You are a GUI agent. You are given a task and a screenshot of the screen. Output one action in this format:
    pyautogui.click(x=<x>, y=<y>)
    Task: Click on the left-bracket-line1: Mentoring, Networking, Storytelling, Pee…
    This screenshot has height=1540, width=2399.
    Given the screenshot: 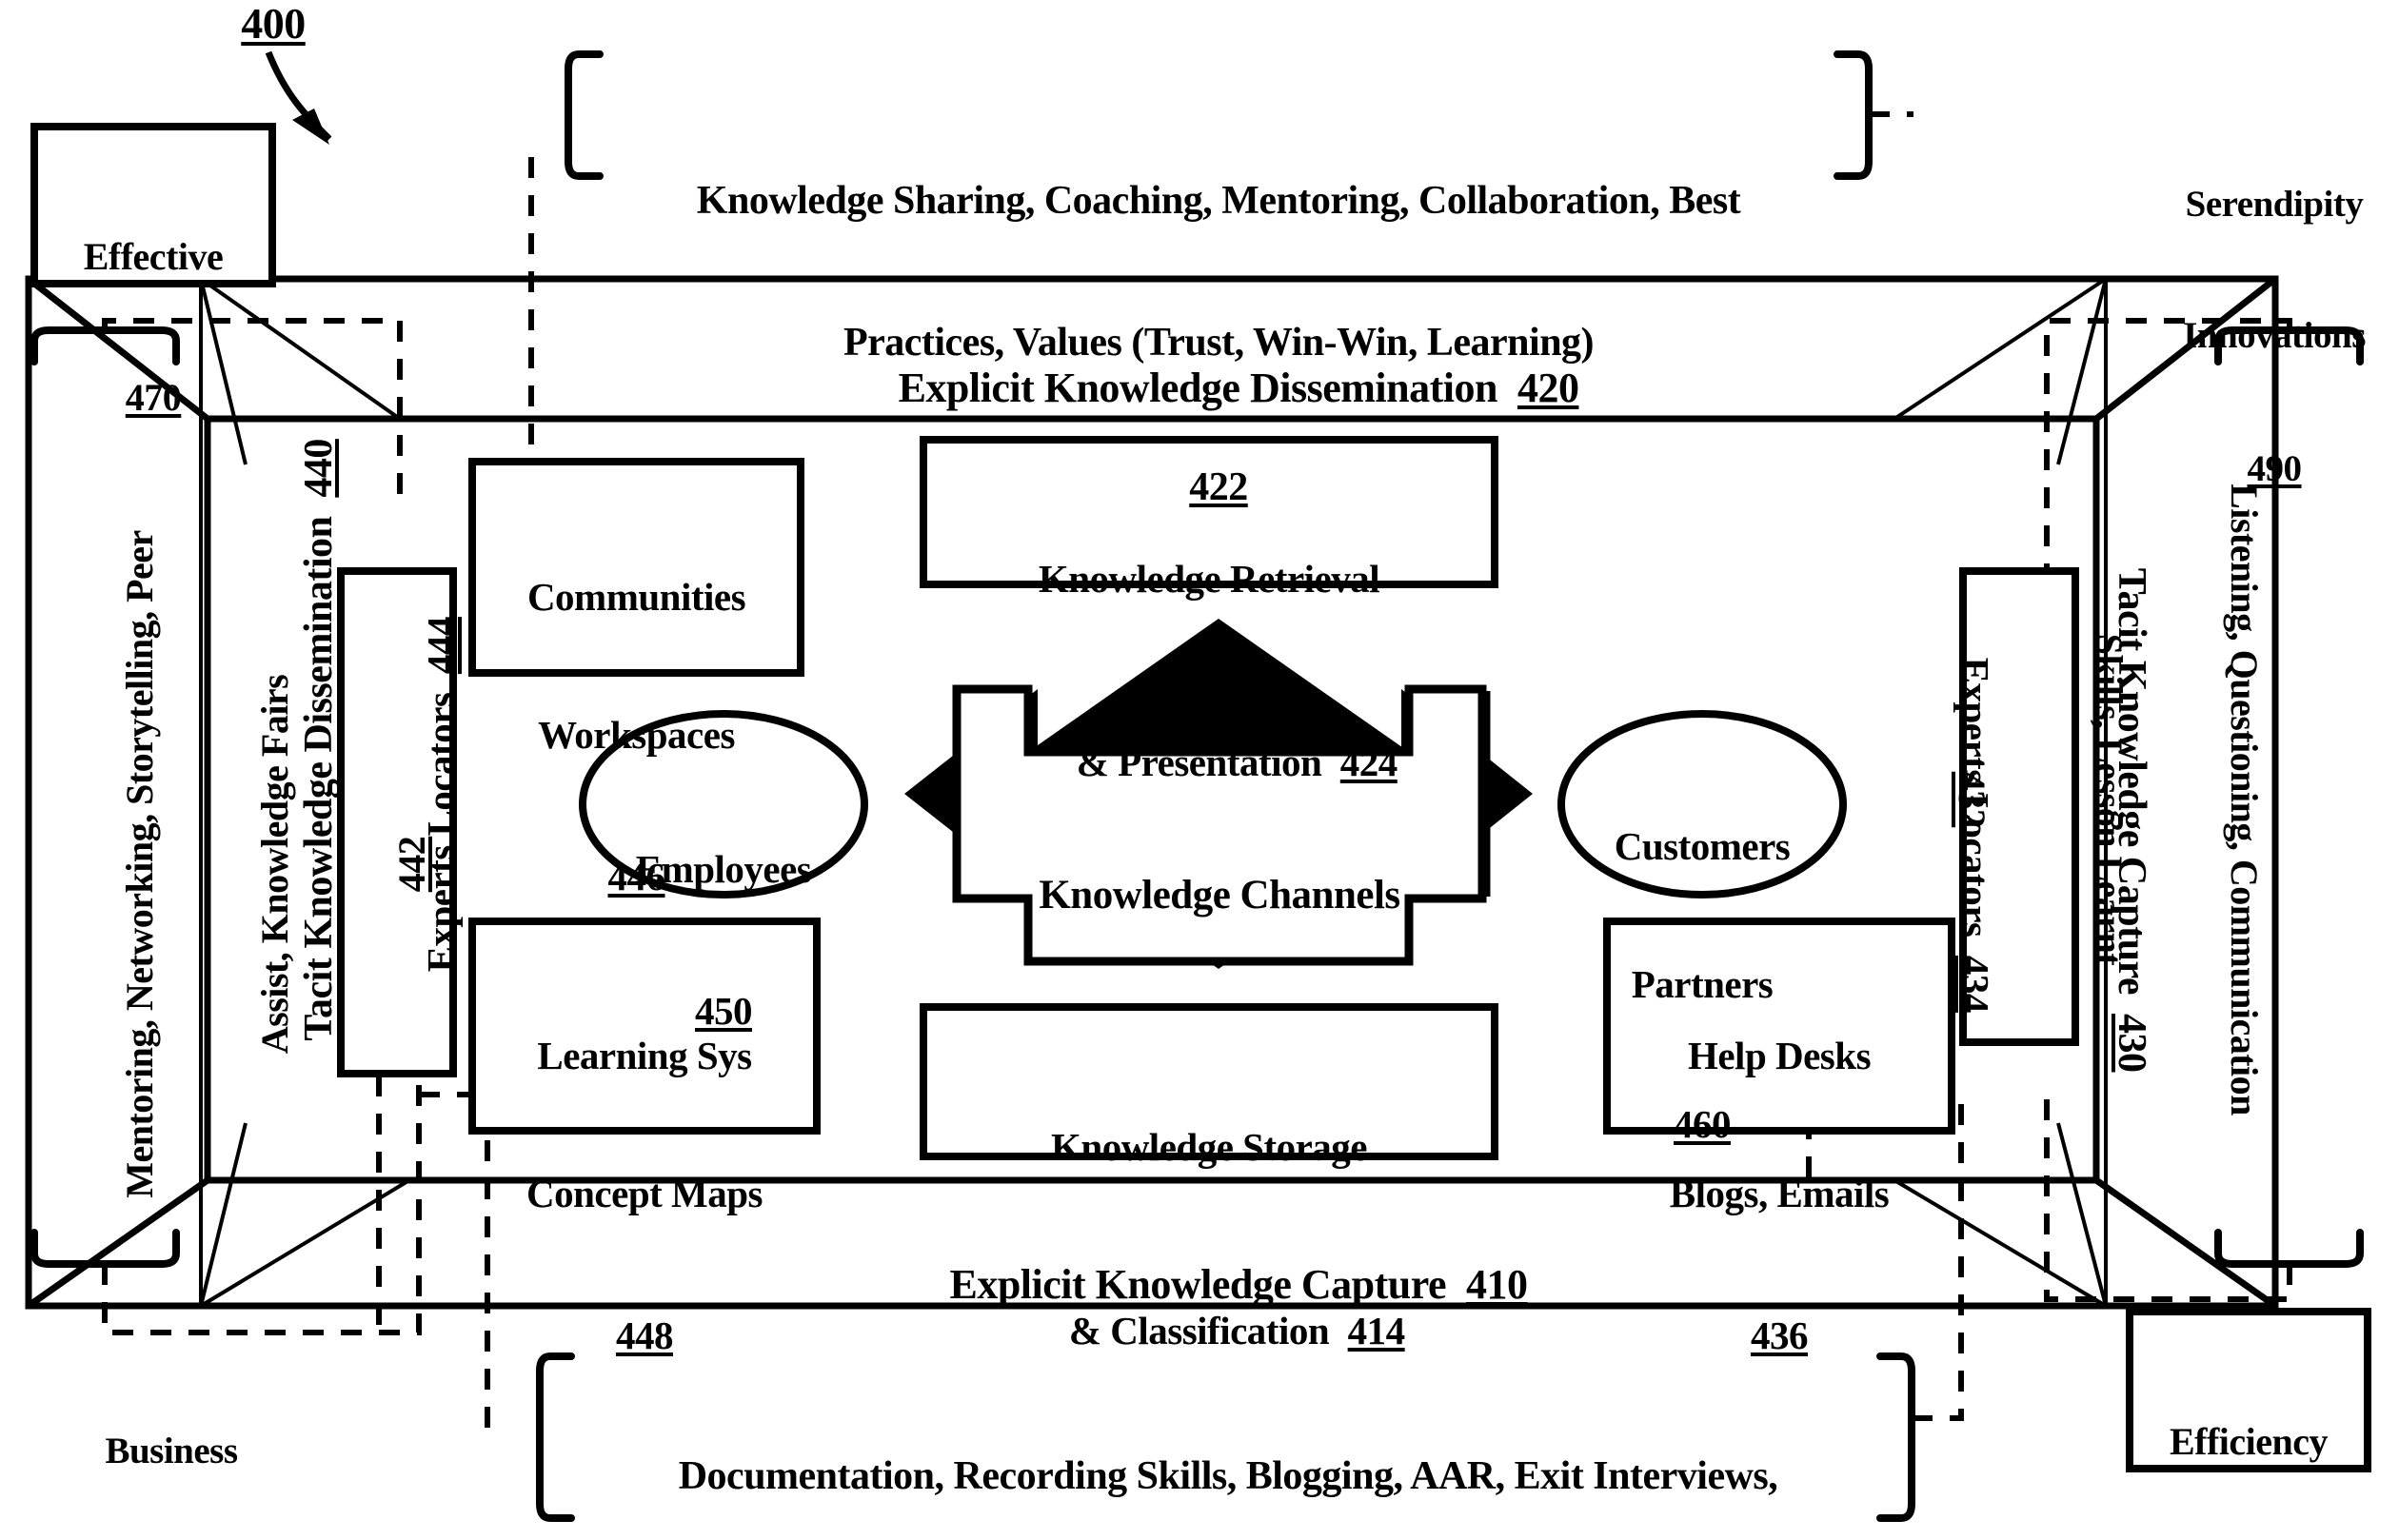 What is the action you would take?
    pyautogui.click(x=140, y=864)
    